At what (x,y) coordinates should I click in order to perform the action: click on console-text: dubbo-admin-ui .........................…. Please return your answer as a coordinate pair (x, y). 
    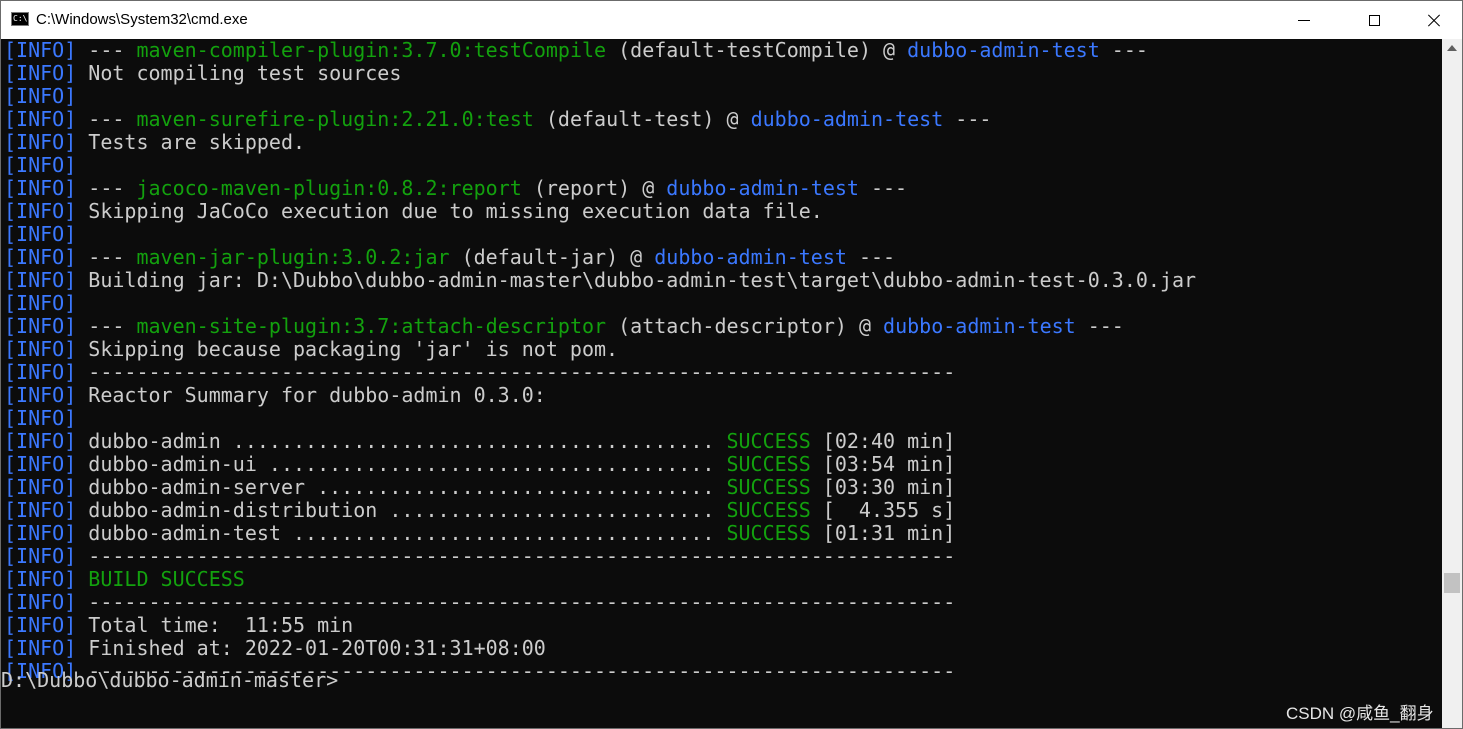
    Looking at the image, I should click on (401, 464).